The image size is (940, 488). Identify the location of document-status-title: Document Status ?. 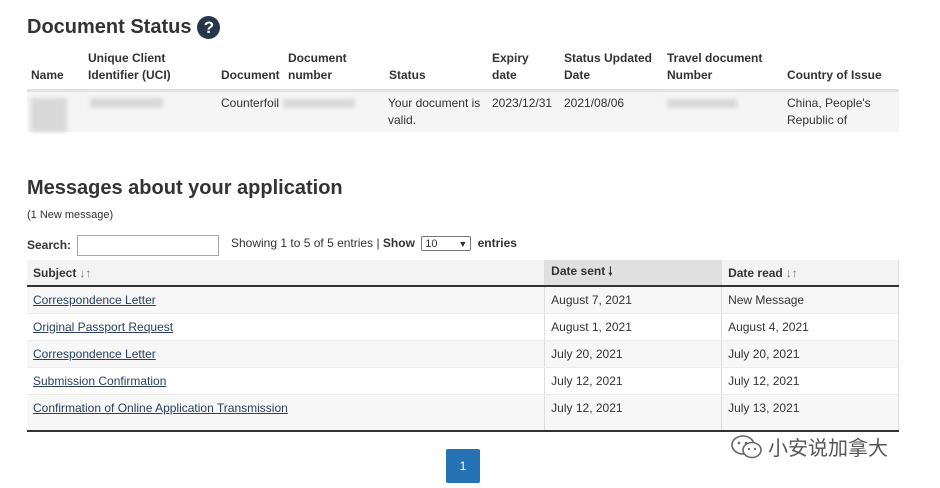
(124, 27).